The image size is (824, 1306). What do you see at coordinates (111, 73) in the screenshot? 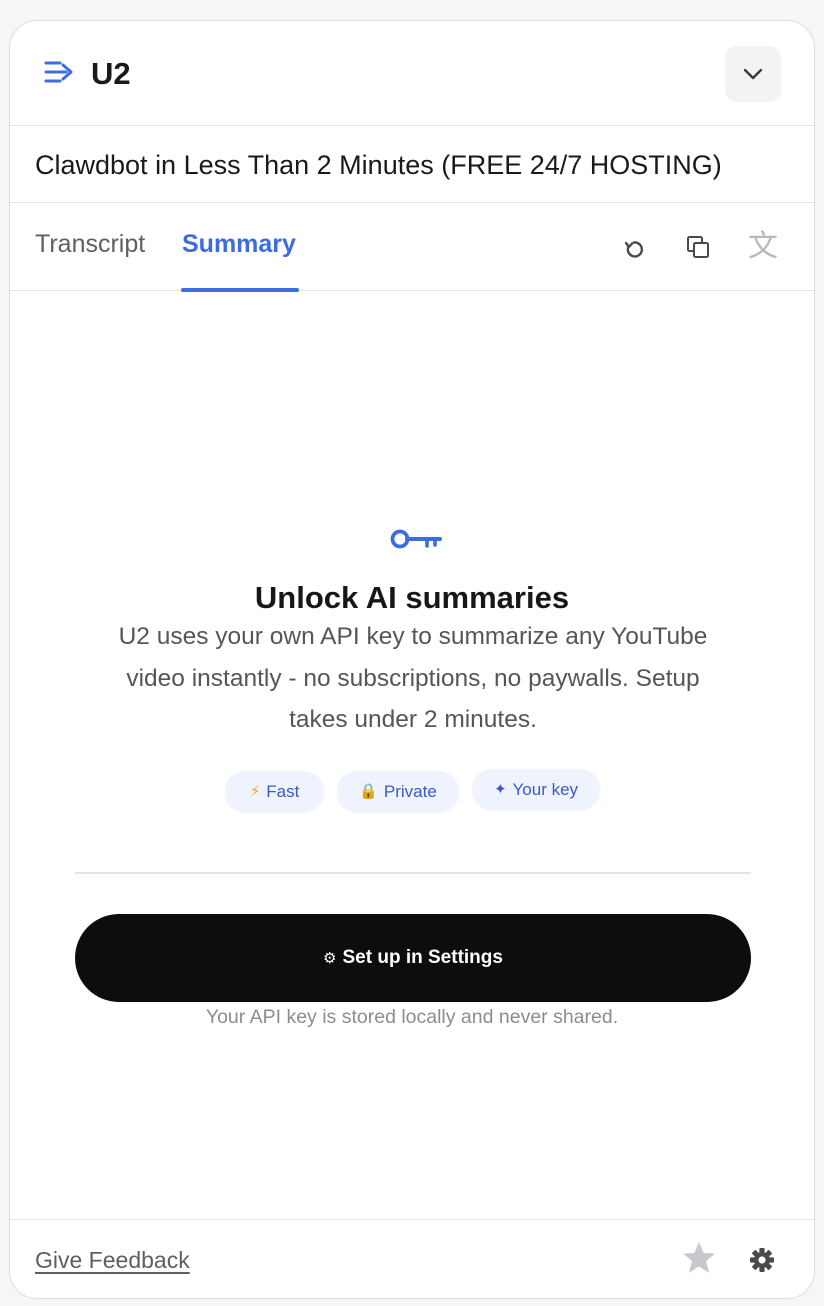
I see `app-title: U2` at bounding box center [111, 73].